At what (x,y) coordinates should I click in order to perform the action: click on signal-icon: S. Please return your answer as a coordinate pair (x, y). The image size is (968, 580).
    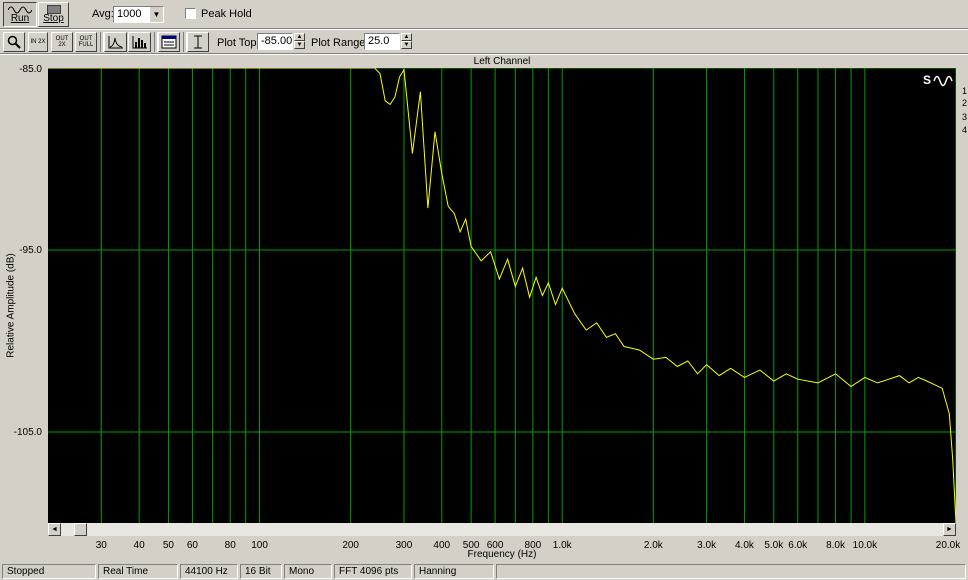
    Looking at the image, I should click on (938, 81).